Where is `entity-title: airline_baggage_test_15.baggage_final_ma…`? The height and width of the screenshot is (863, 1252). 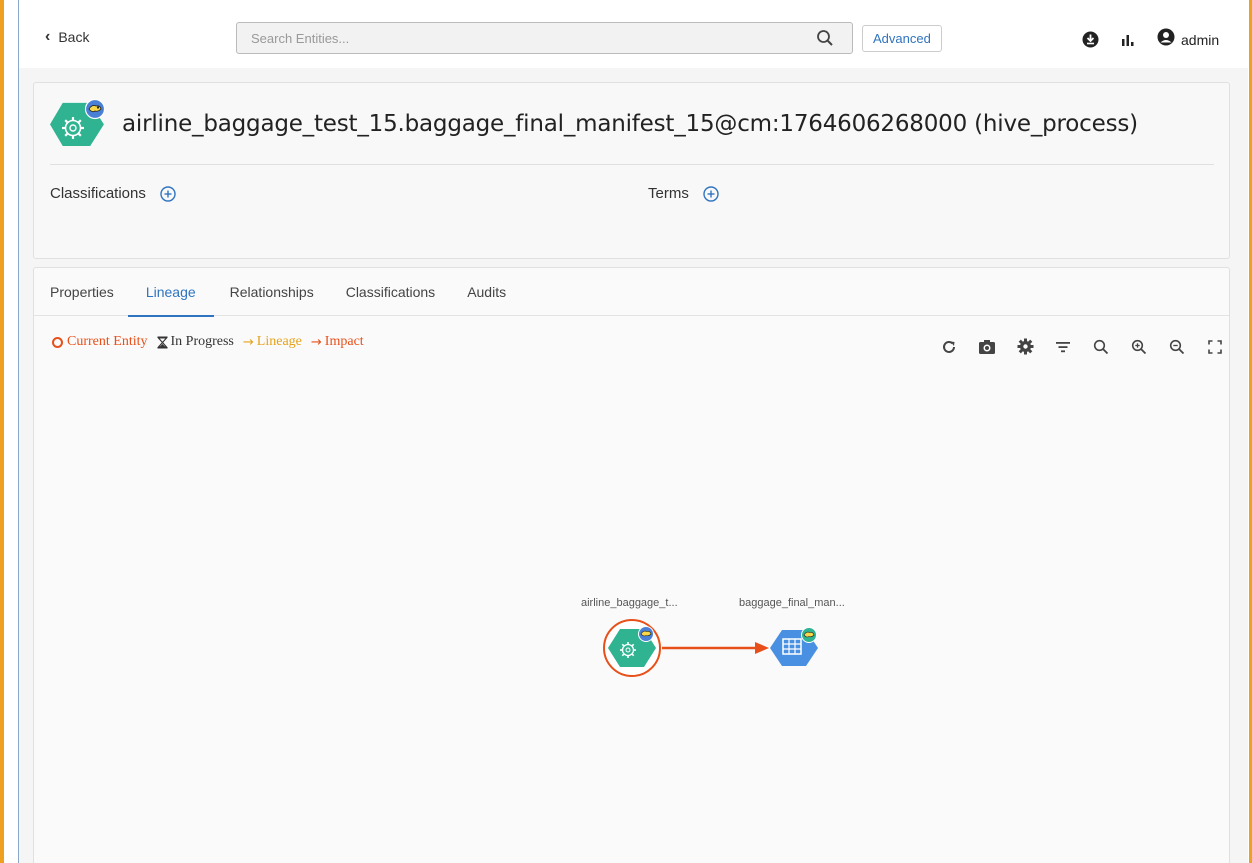 entity-title: airline_baggage_test_15.baggage_final_ma… is located at coordinates (630, 124).